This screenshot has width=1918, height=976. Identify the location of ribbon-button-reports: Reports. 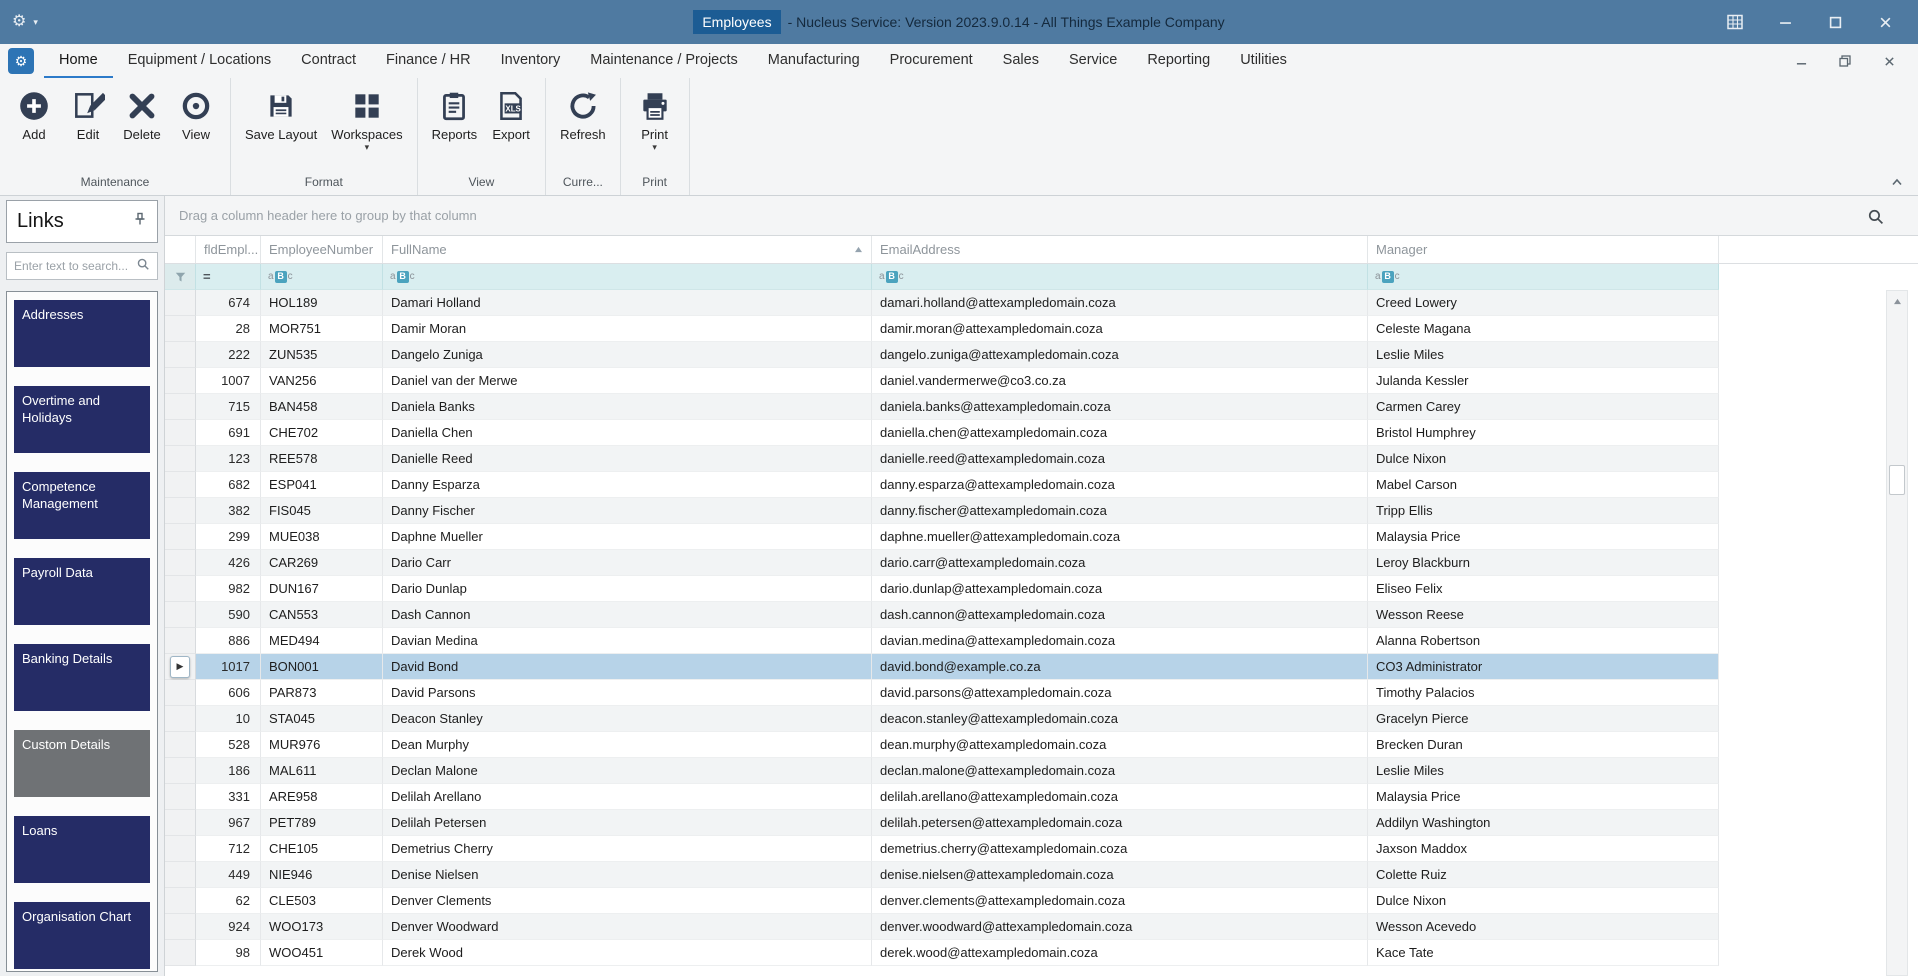
(455, 115).